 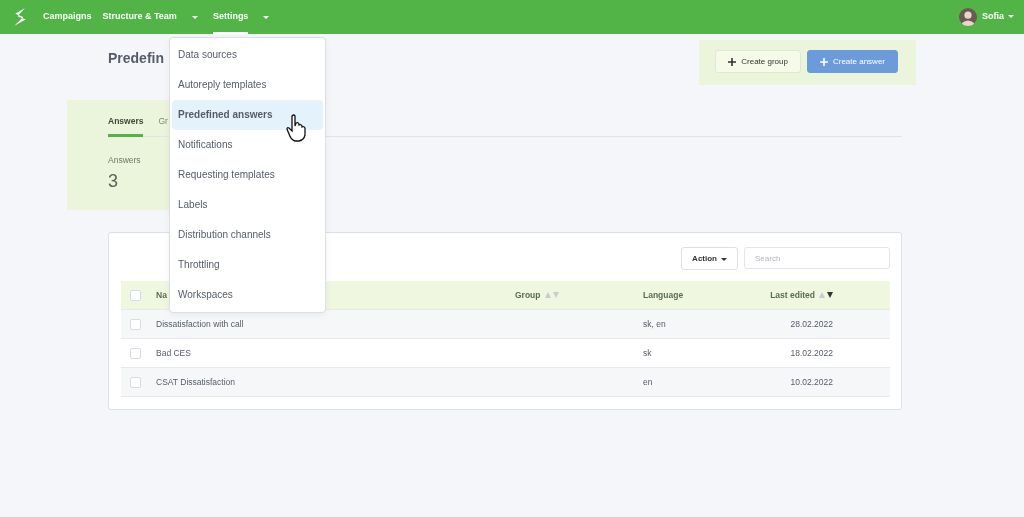 I want to click on create-button: Create group, so click(x=758, y=61).